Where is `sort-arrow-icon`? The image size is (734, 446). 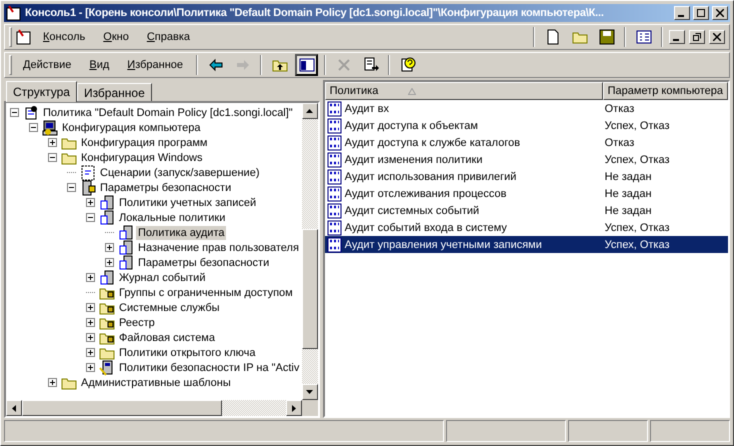 sort-arrow-icon is located at coordinates (412, 91).